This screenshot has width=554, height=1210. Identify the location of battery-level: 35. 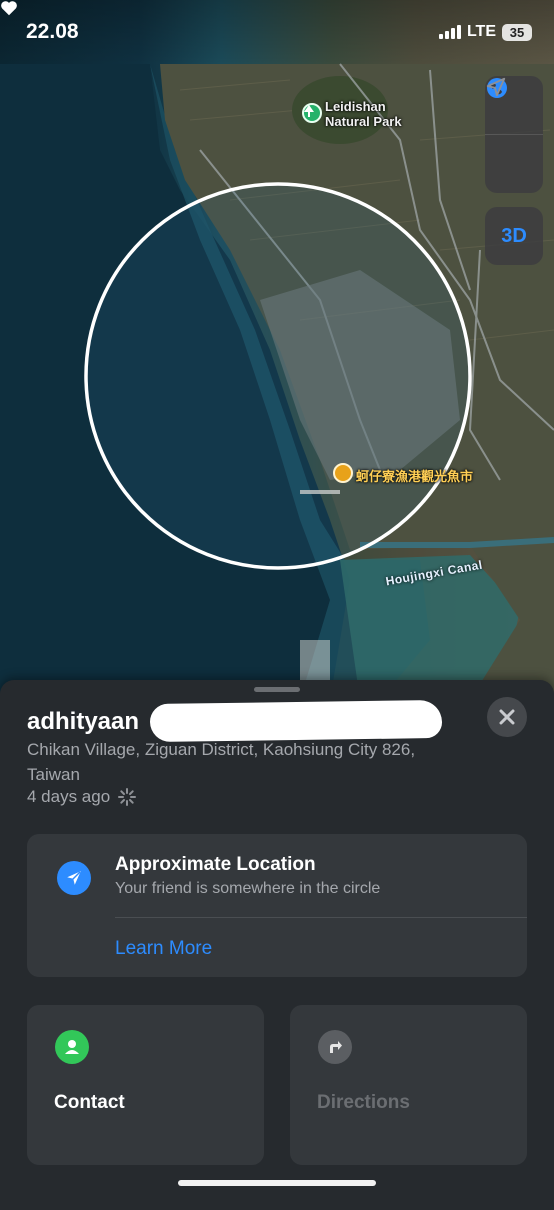
(517, 32).